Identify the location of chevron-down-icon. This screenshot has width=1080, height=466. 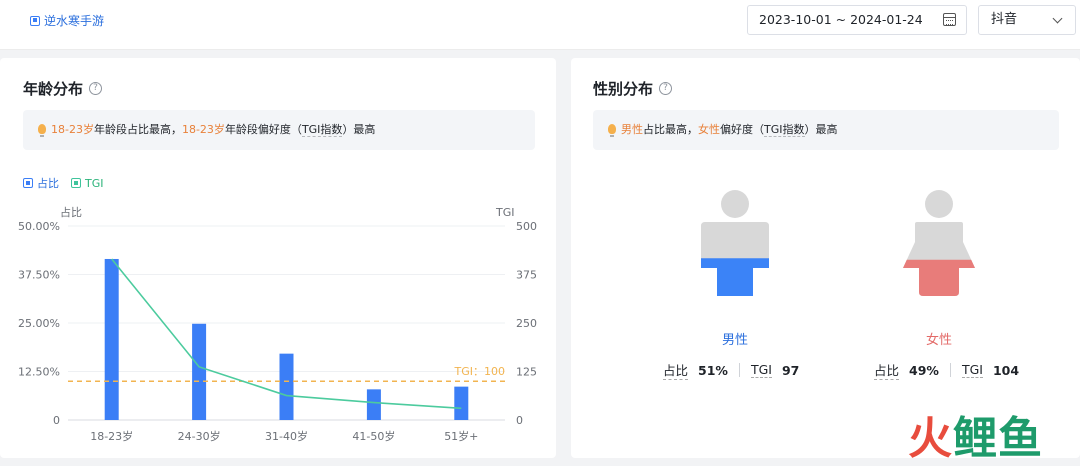
(1057, 18).